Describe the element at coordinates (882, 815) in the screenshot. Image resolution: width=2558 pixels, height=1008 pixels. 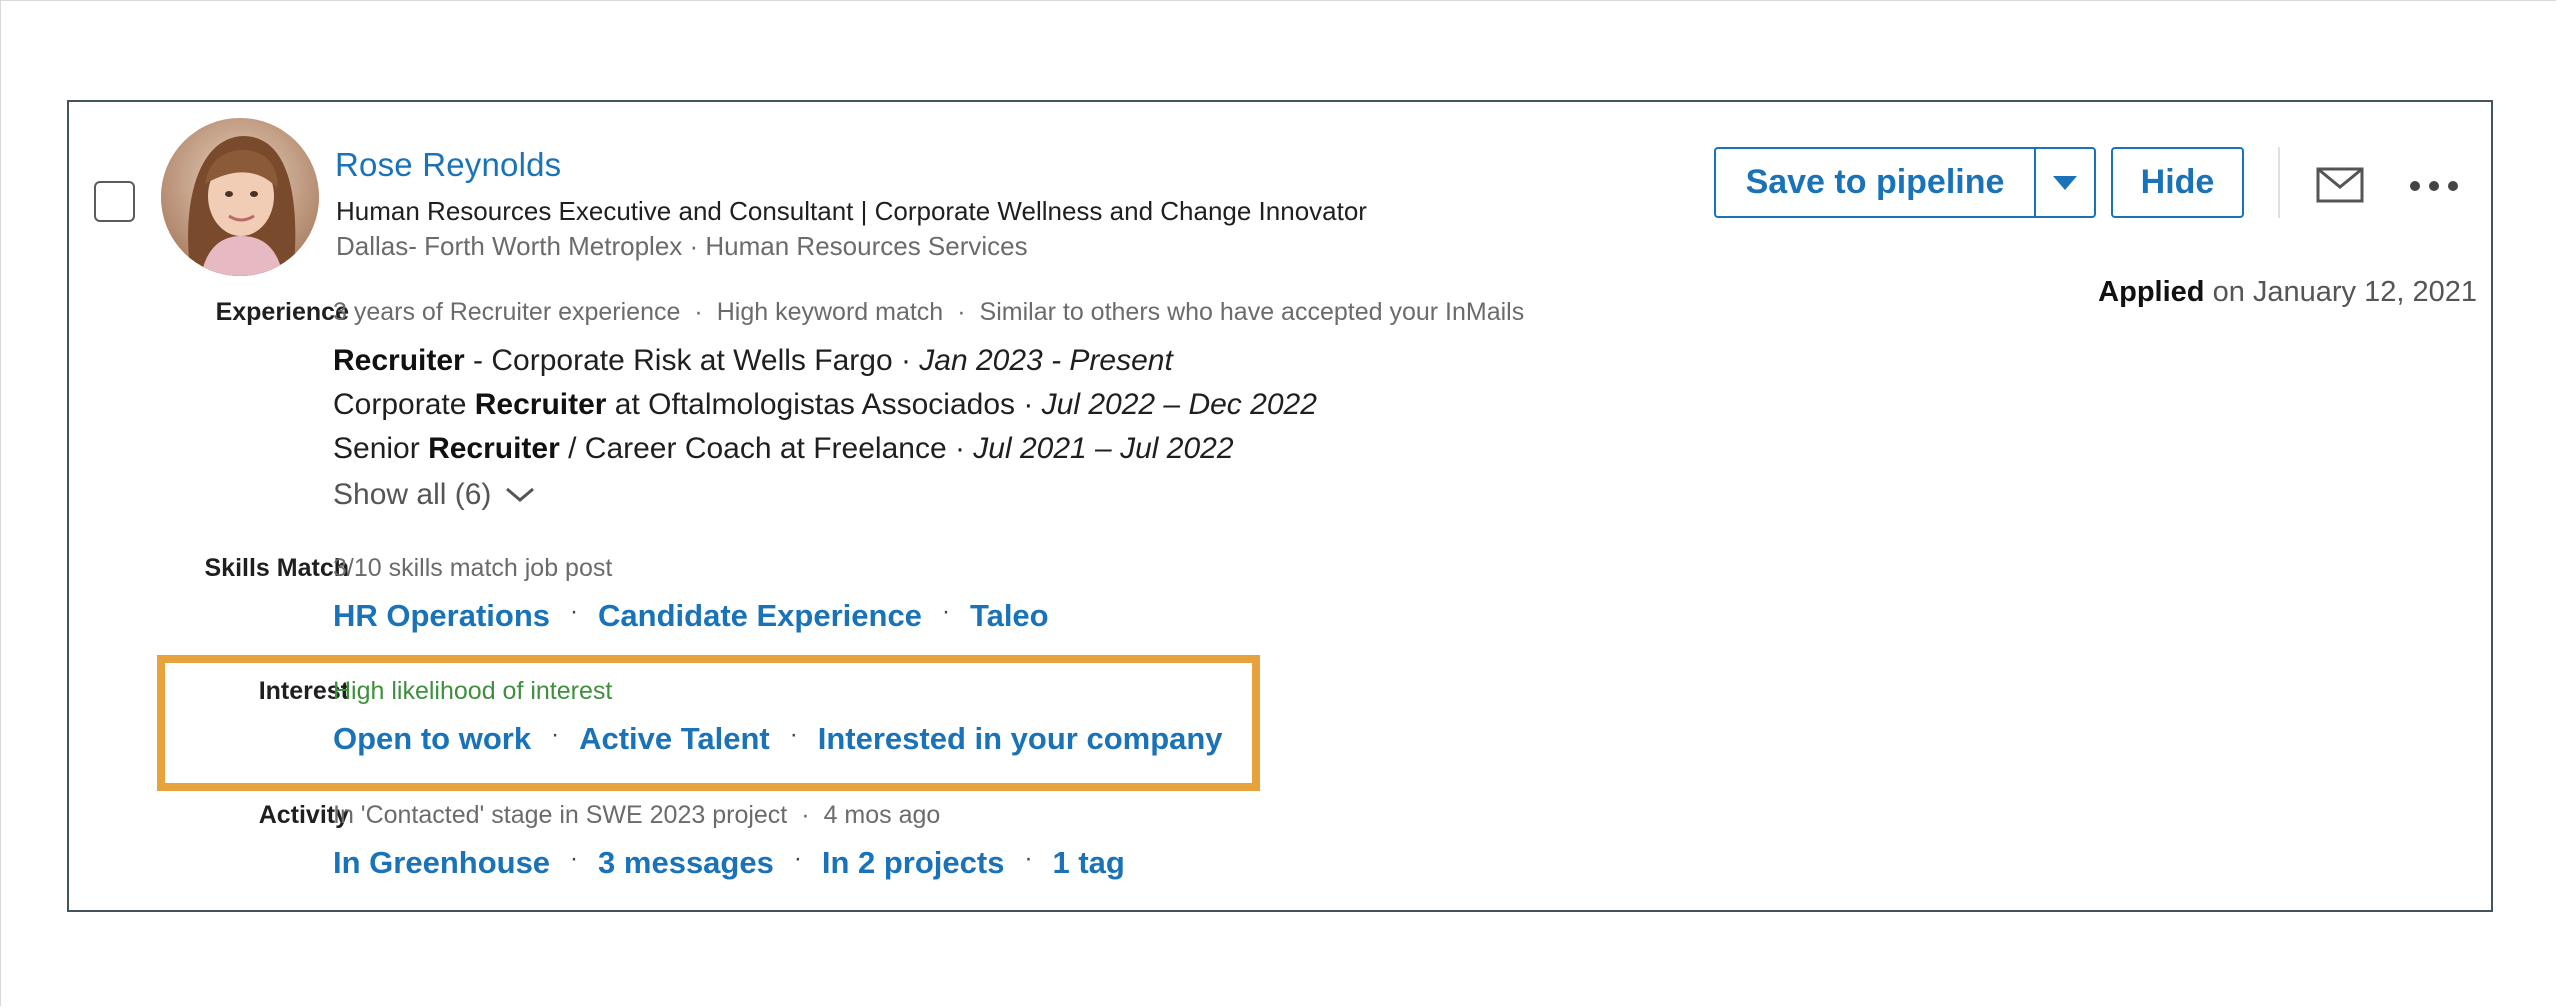
I see `activity-time: 4 mos ago` at that location.